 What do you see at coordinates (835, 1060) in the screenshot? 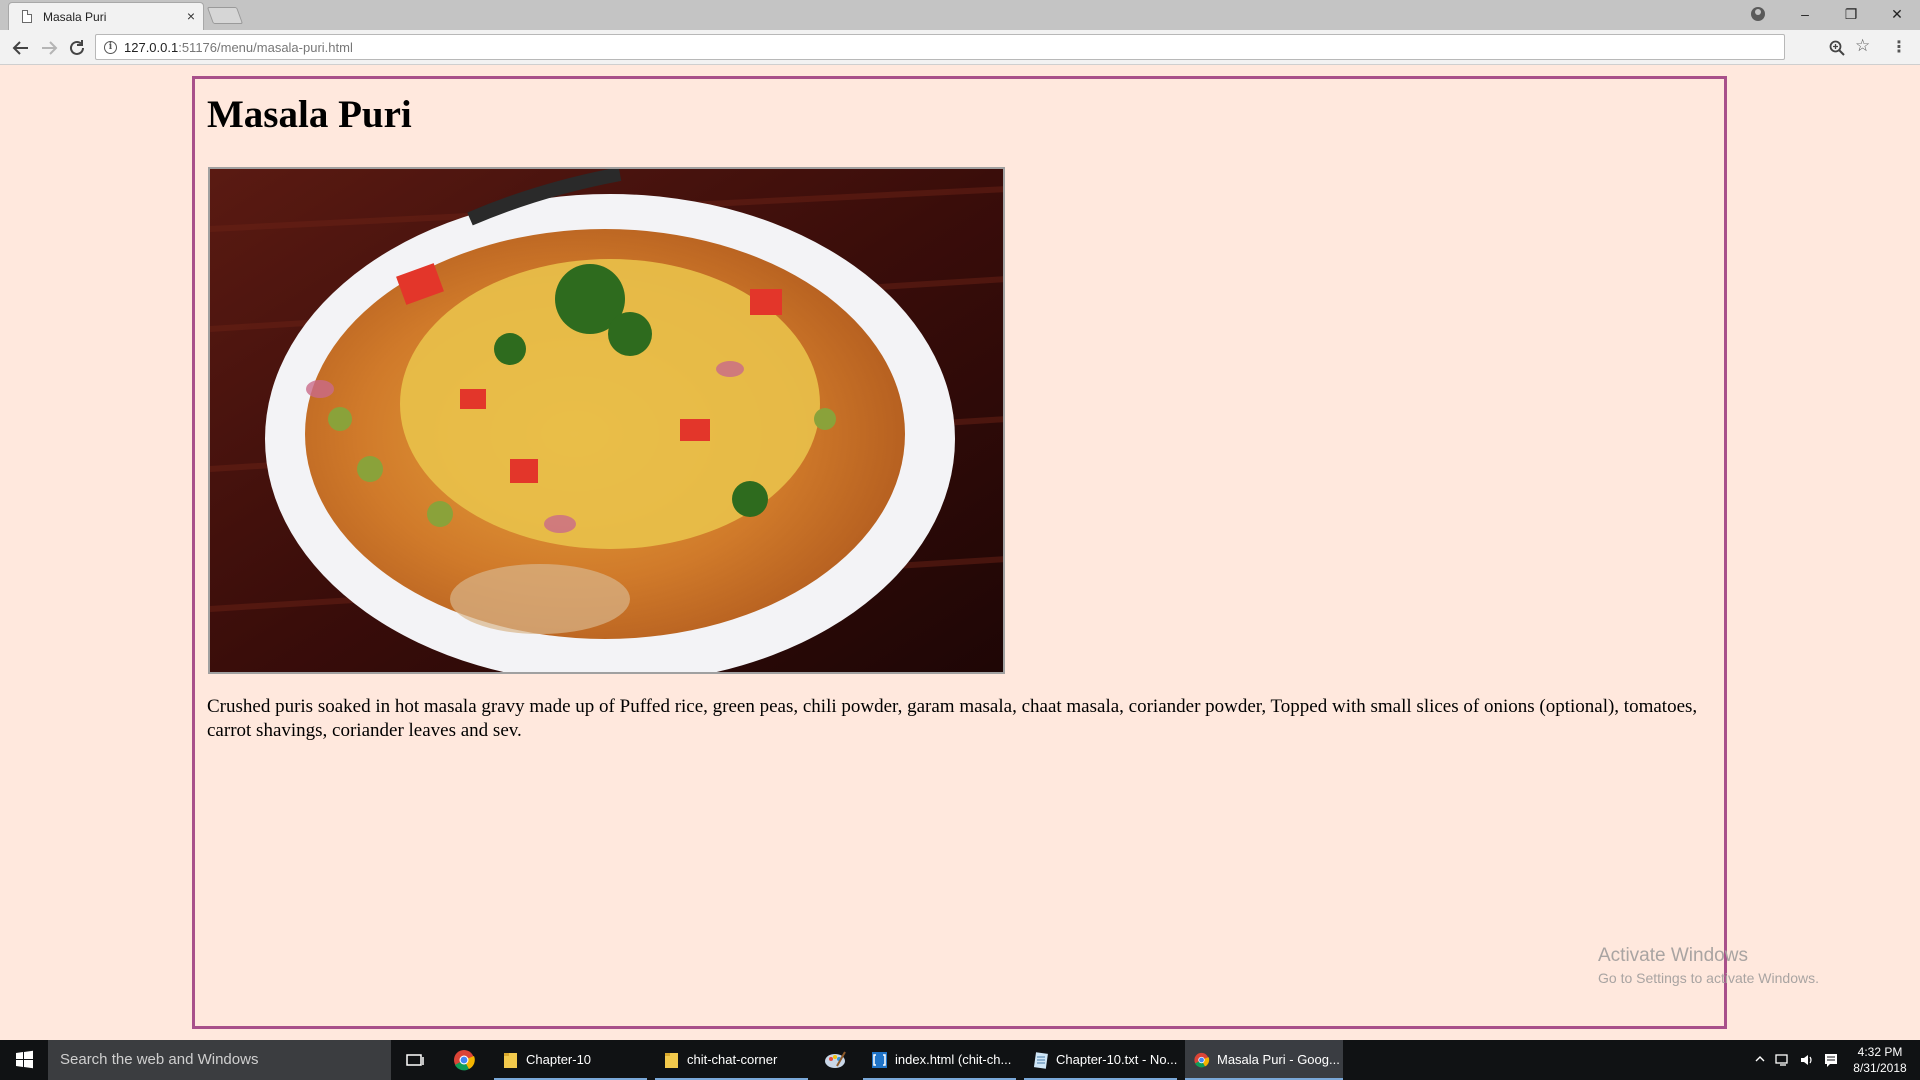
I see `paint-icon` at bounding box center [835, 1060].